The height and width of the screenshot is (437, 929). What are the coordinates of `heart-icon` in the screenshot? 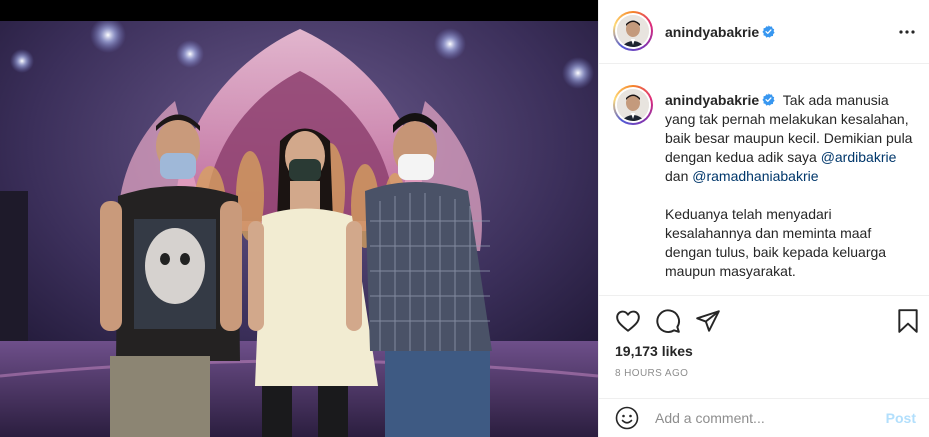 It's located at (628, 321).